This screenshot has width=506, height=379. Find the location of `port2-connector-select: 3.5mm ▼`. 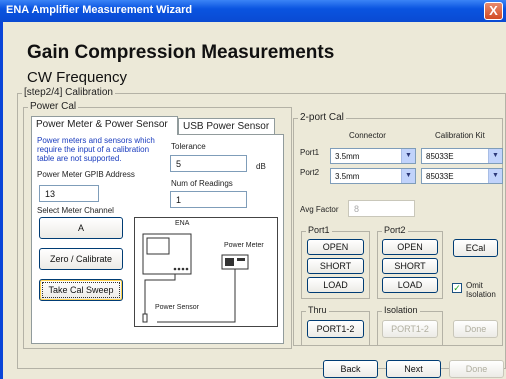

port2-connector-select: 3.5mm ▼ is located at coordinates (373, 176).